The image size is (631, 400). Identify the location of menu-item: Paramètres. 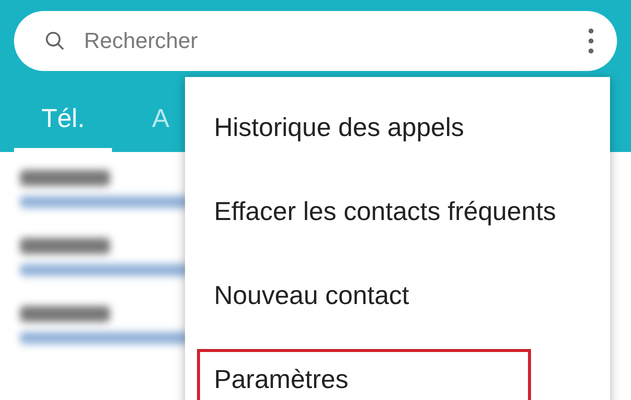
(364, 376).